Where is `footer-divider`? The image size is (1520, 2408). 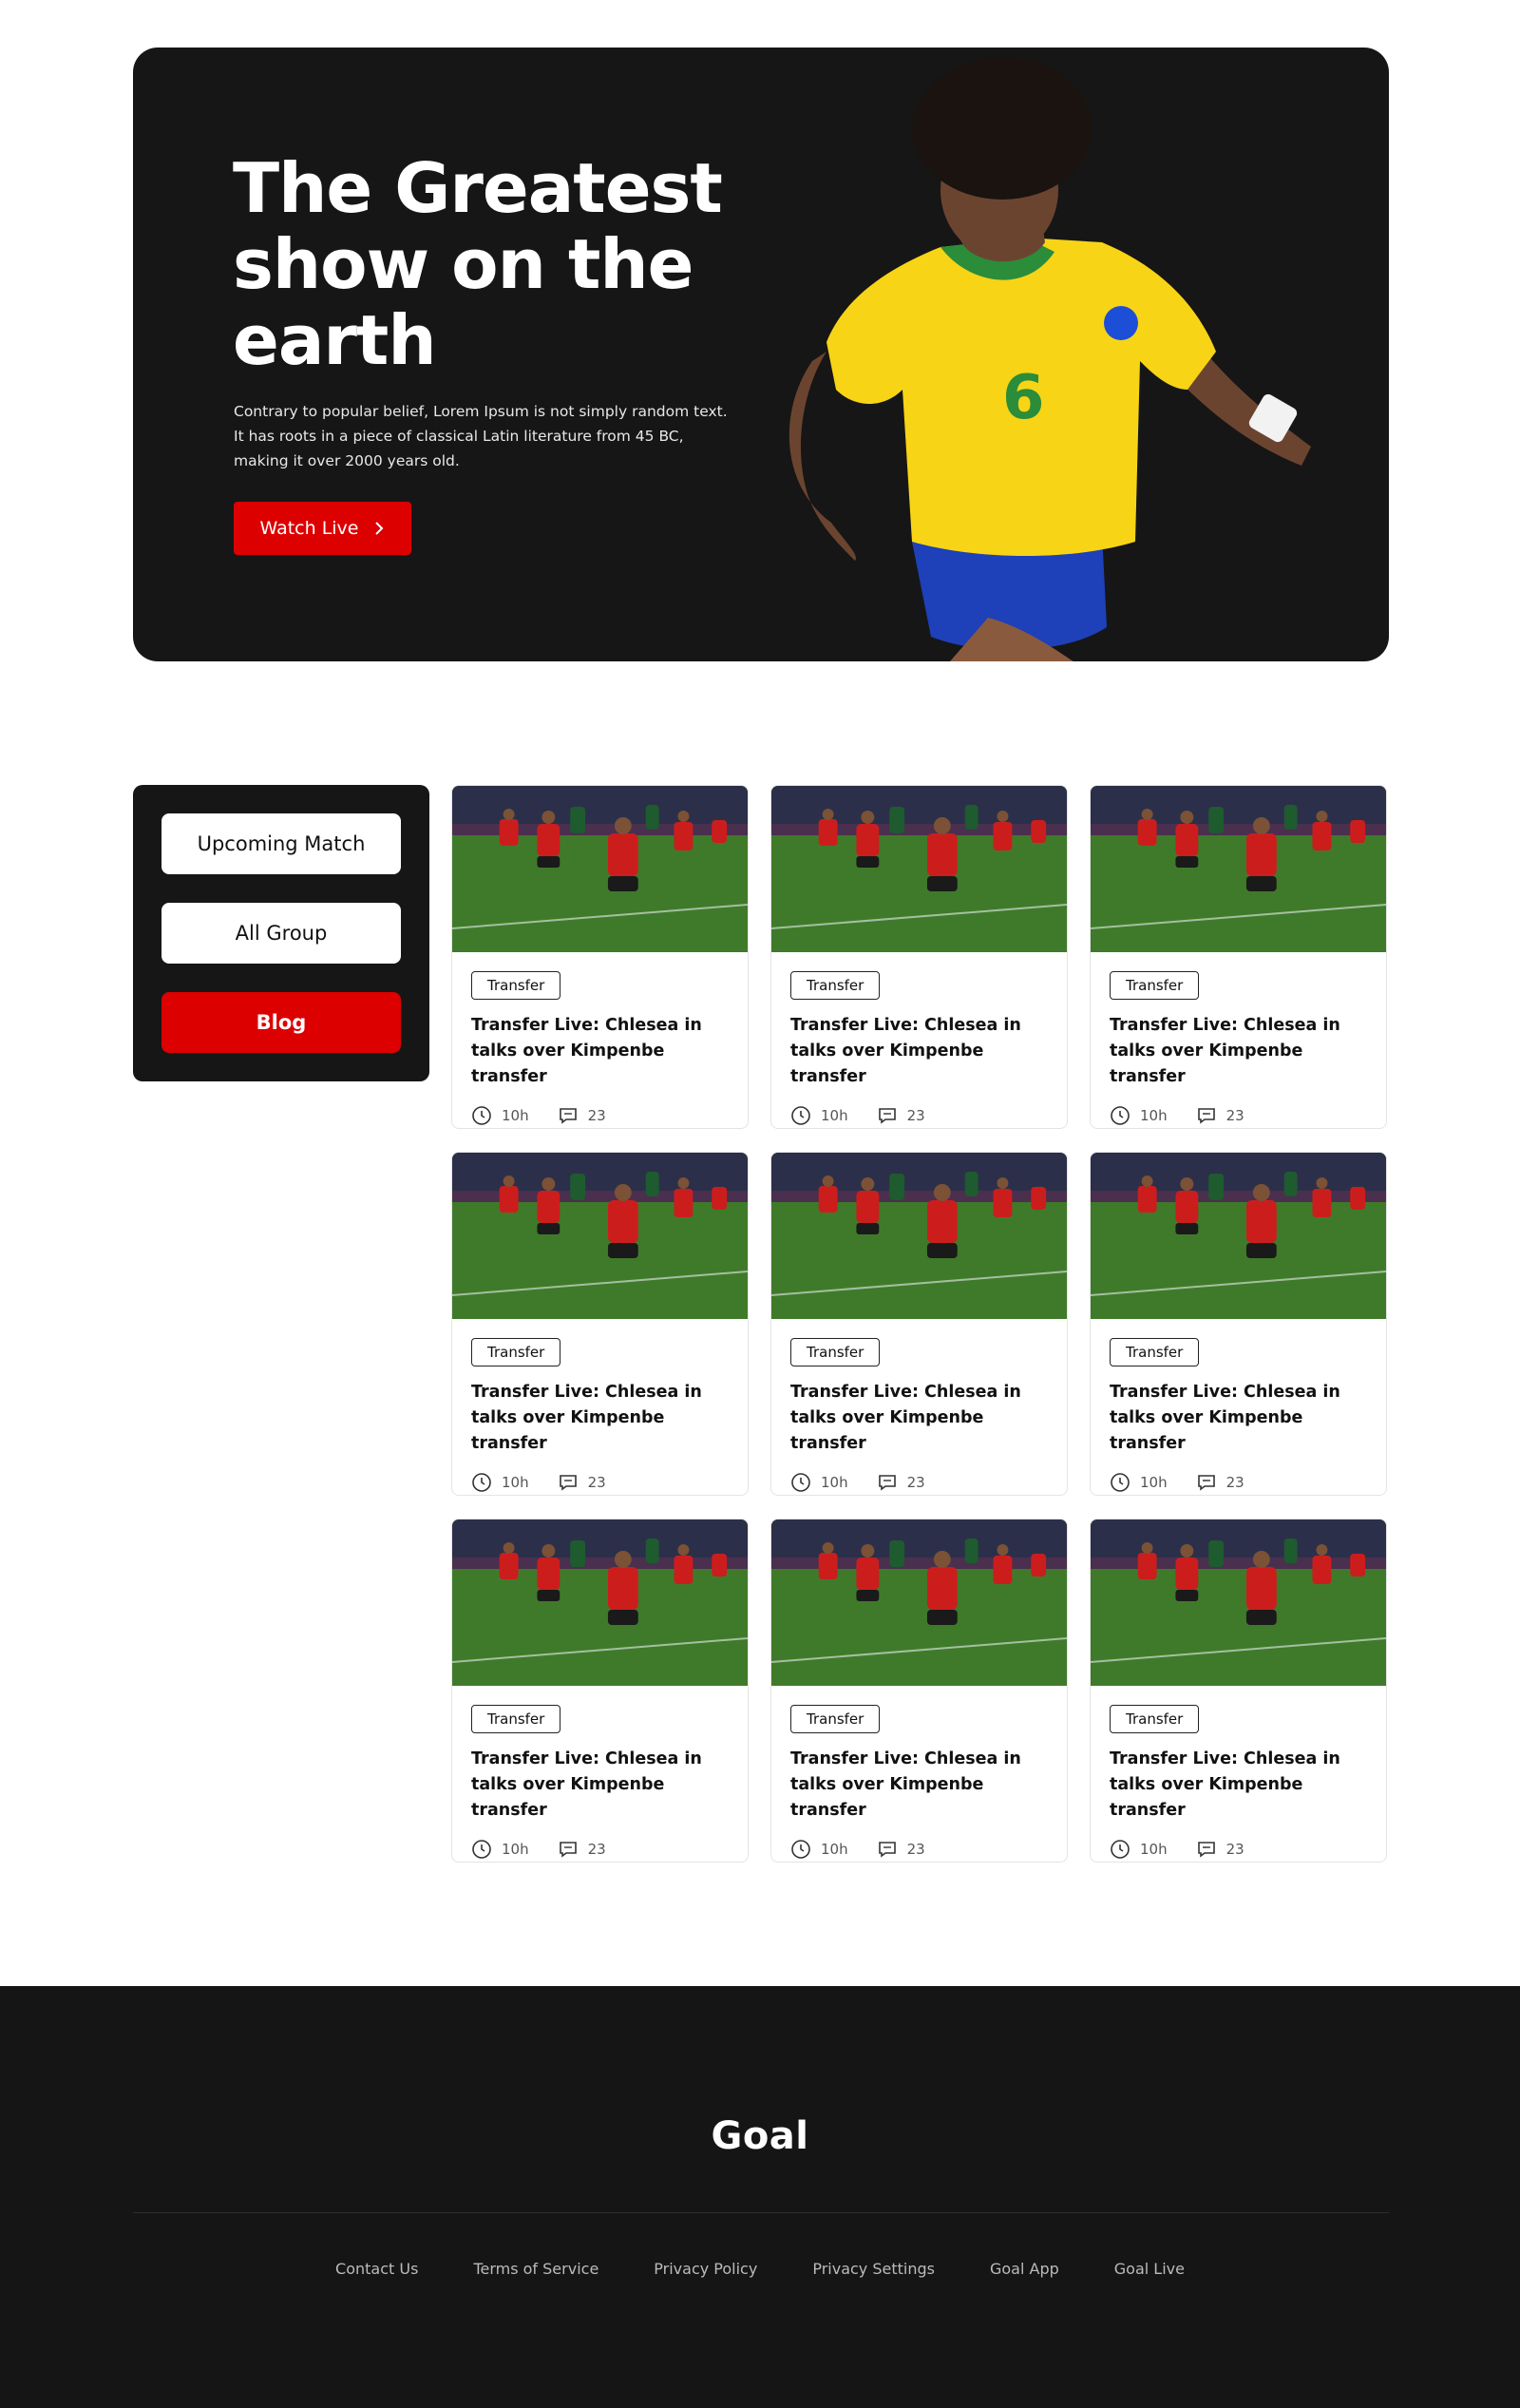 footer-divider is located at coordinates (761, 2212).